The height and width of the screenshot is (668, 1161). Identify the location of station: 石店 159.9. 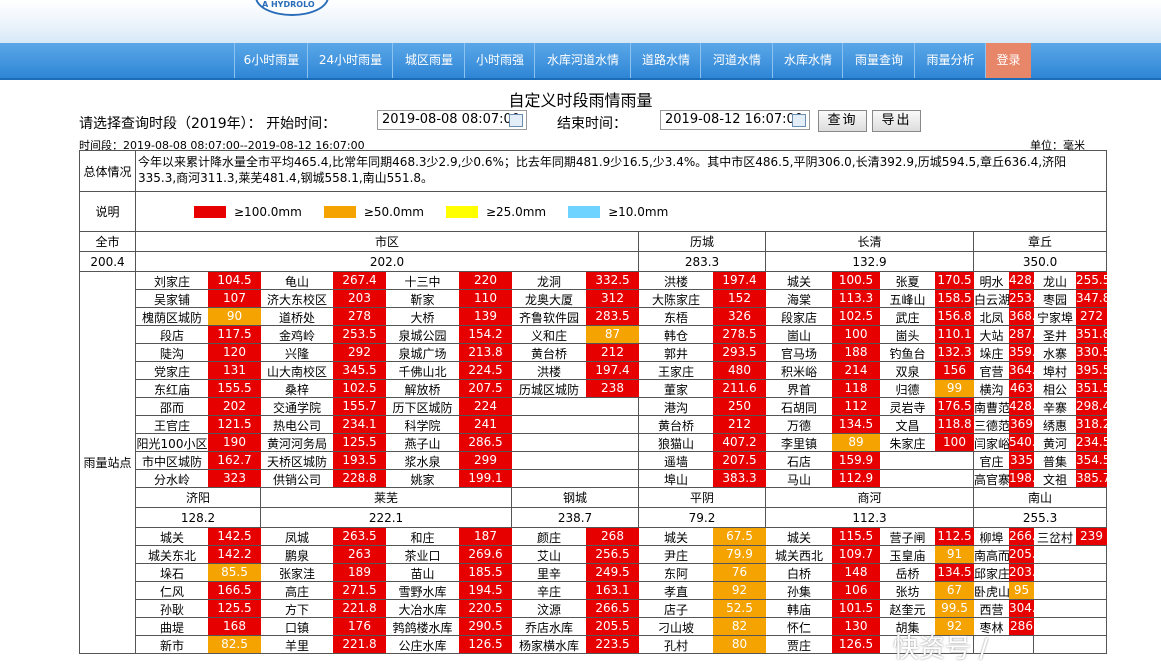
(823, 460).